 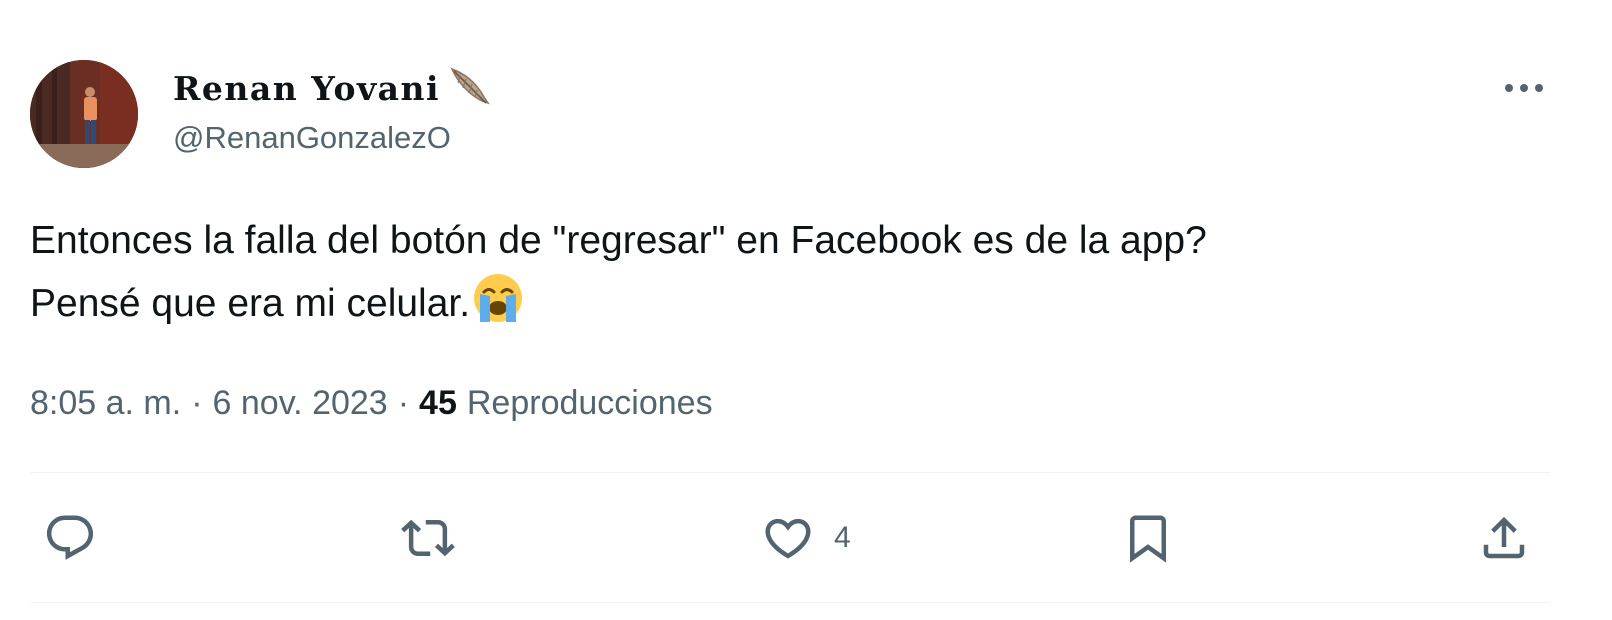 I want to click on tweet-text-line-2: Pensé que era mi celular., so click(x=250, y=303).